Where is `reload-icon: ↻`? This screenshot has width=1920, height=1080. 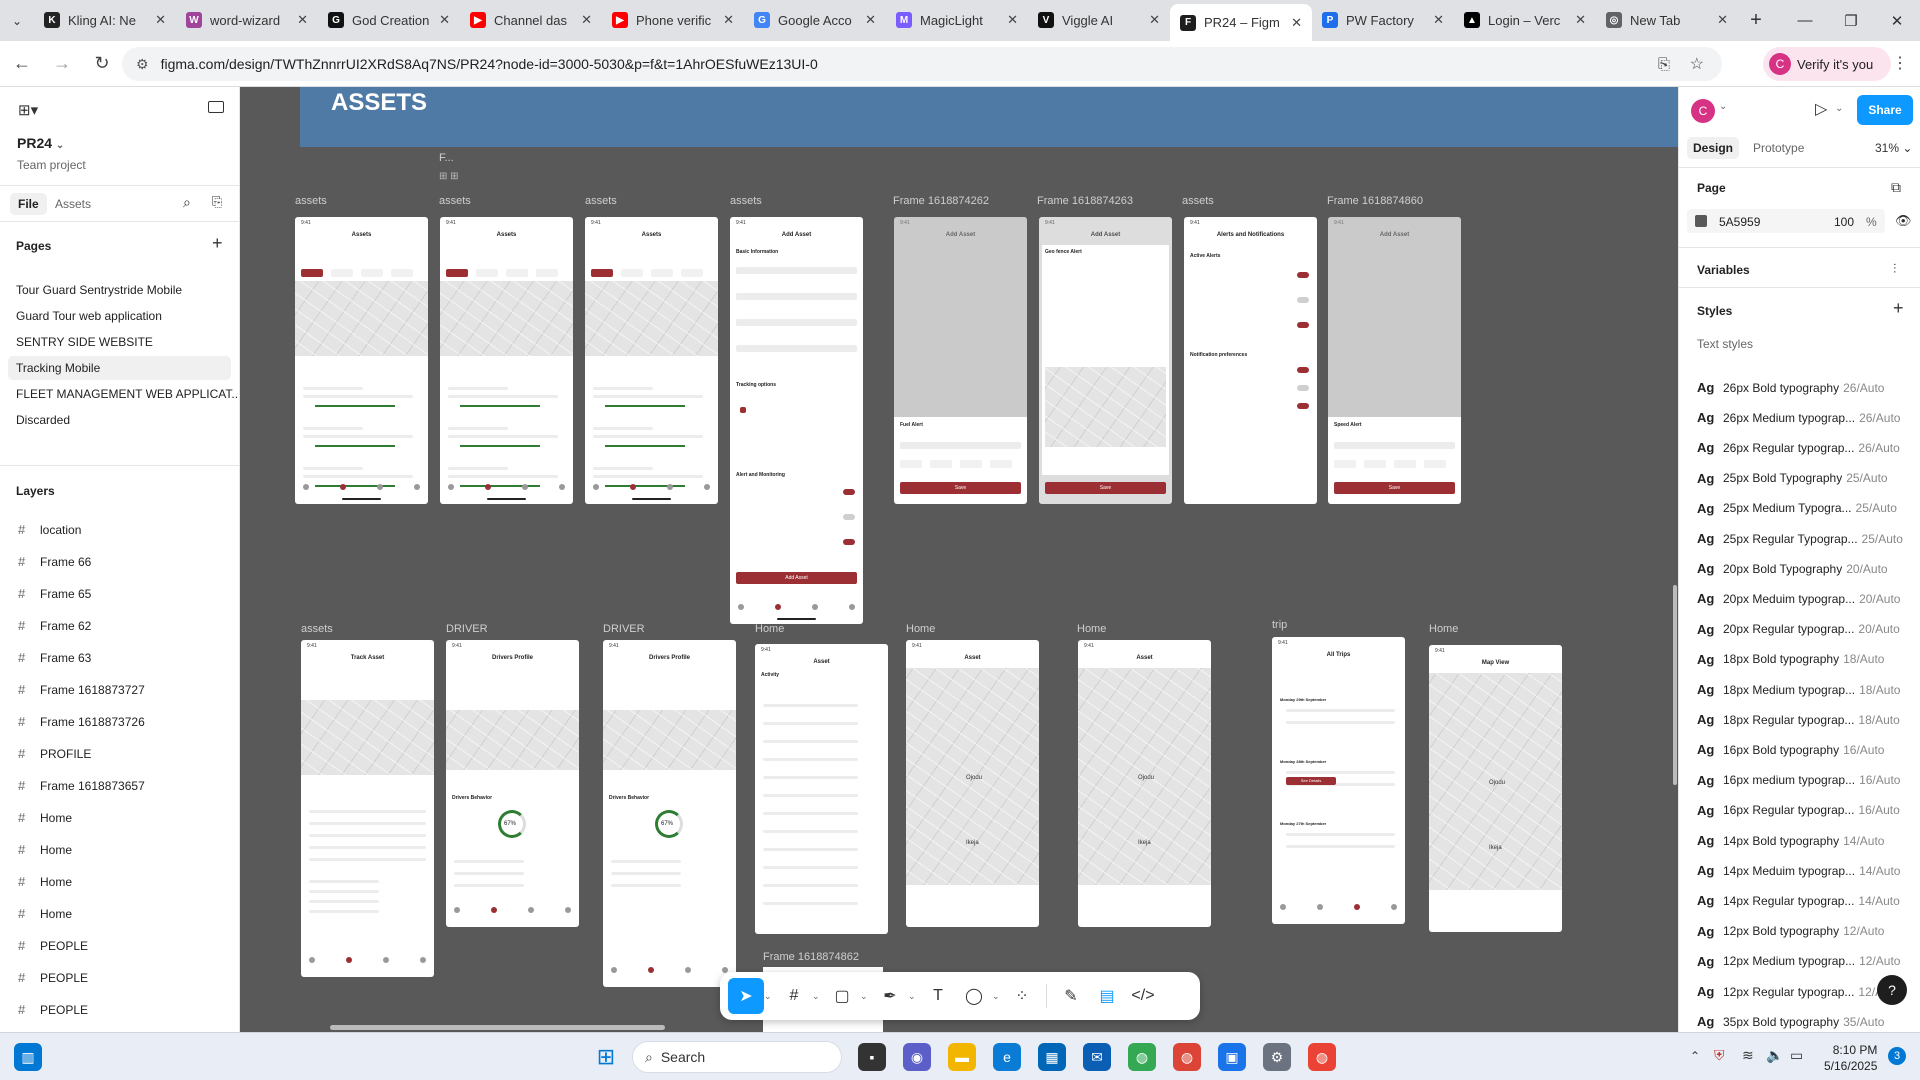 reload-icon: ↻ is located at coordinates (102, 64).